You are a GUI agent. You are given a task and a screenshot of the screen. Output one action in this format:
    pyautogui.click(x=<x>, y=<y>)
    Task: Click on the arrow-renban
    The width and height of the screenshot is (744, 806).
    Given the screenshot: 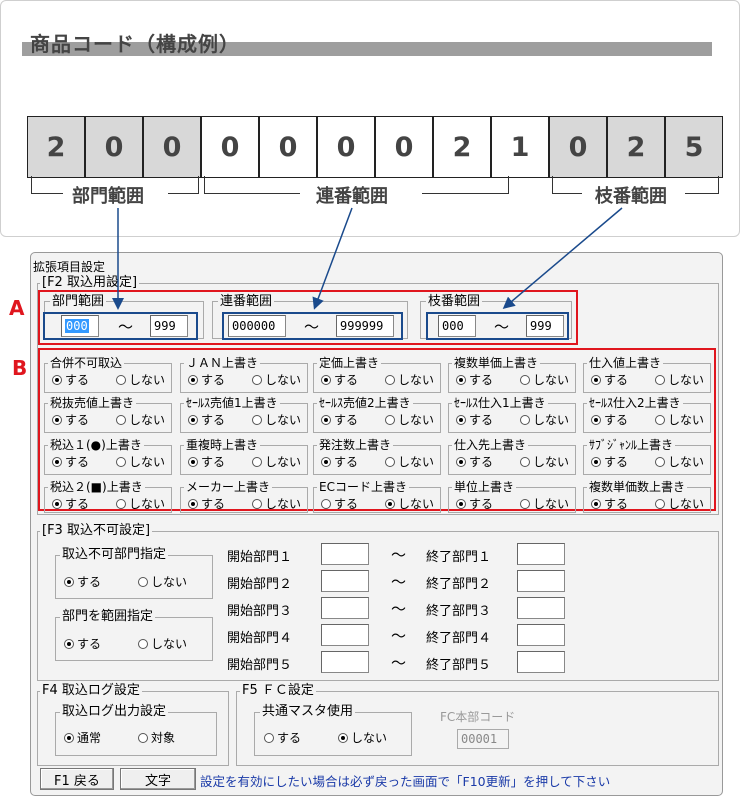 What is the action you would take?
    pyautogui.click(x=332, y=258)
    